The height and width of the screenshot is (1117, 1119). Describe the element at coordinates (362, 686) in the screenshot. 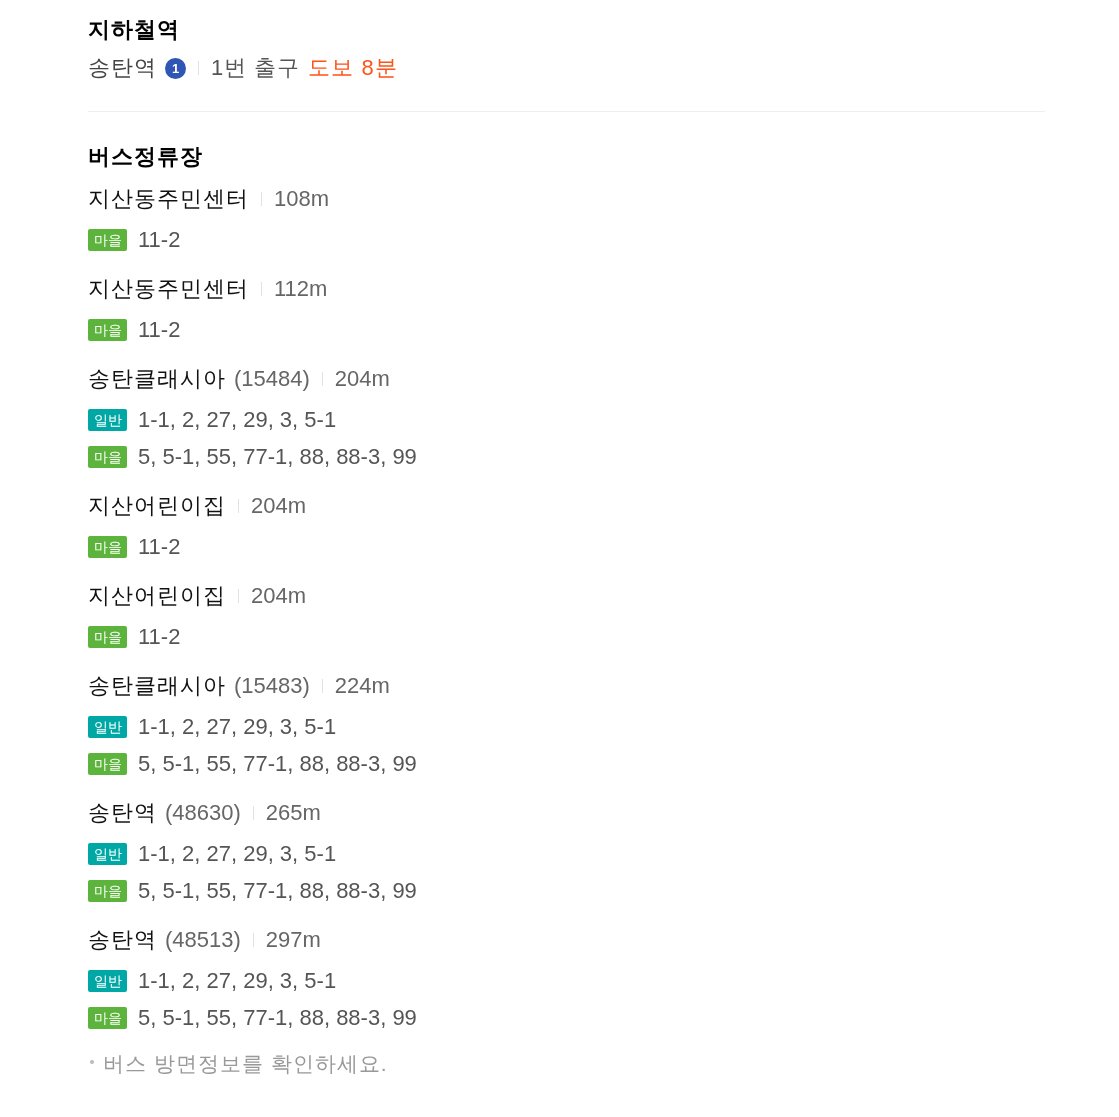

I see `stop-distance: 224m` at that location.